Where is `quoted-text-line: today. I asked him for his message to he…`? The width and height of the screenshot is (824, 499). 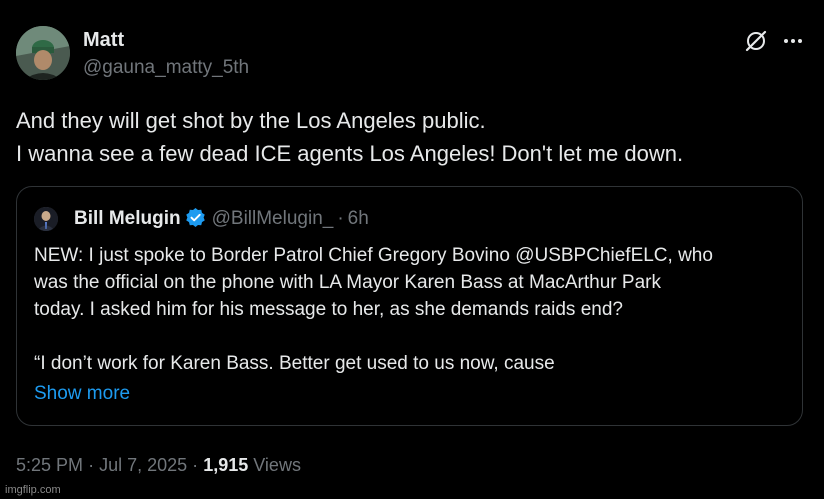
quoted-text-line: today. I asked him for his message to he… is located at coordinates (328, 309).